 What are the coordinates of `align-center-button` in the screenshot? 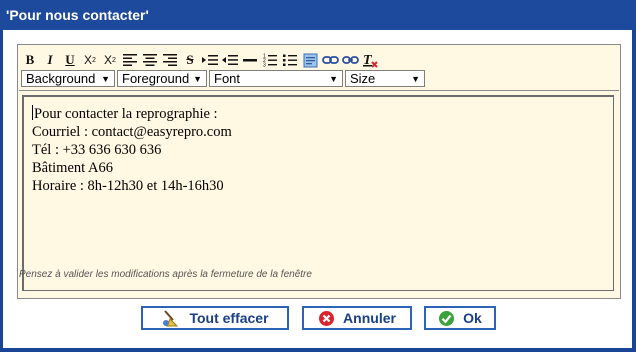 It's located at (150, 60).